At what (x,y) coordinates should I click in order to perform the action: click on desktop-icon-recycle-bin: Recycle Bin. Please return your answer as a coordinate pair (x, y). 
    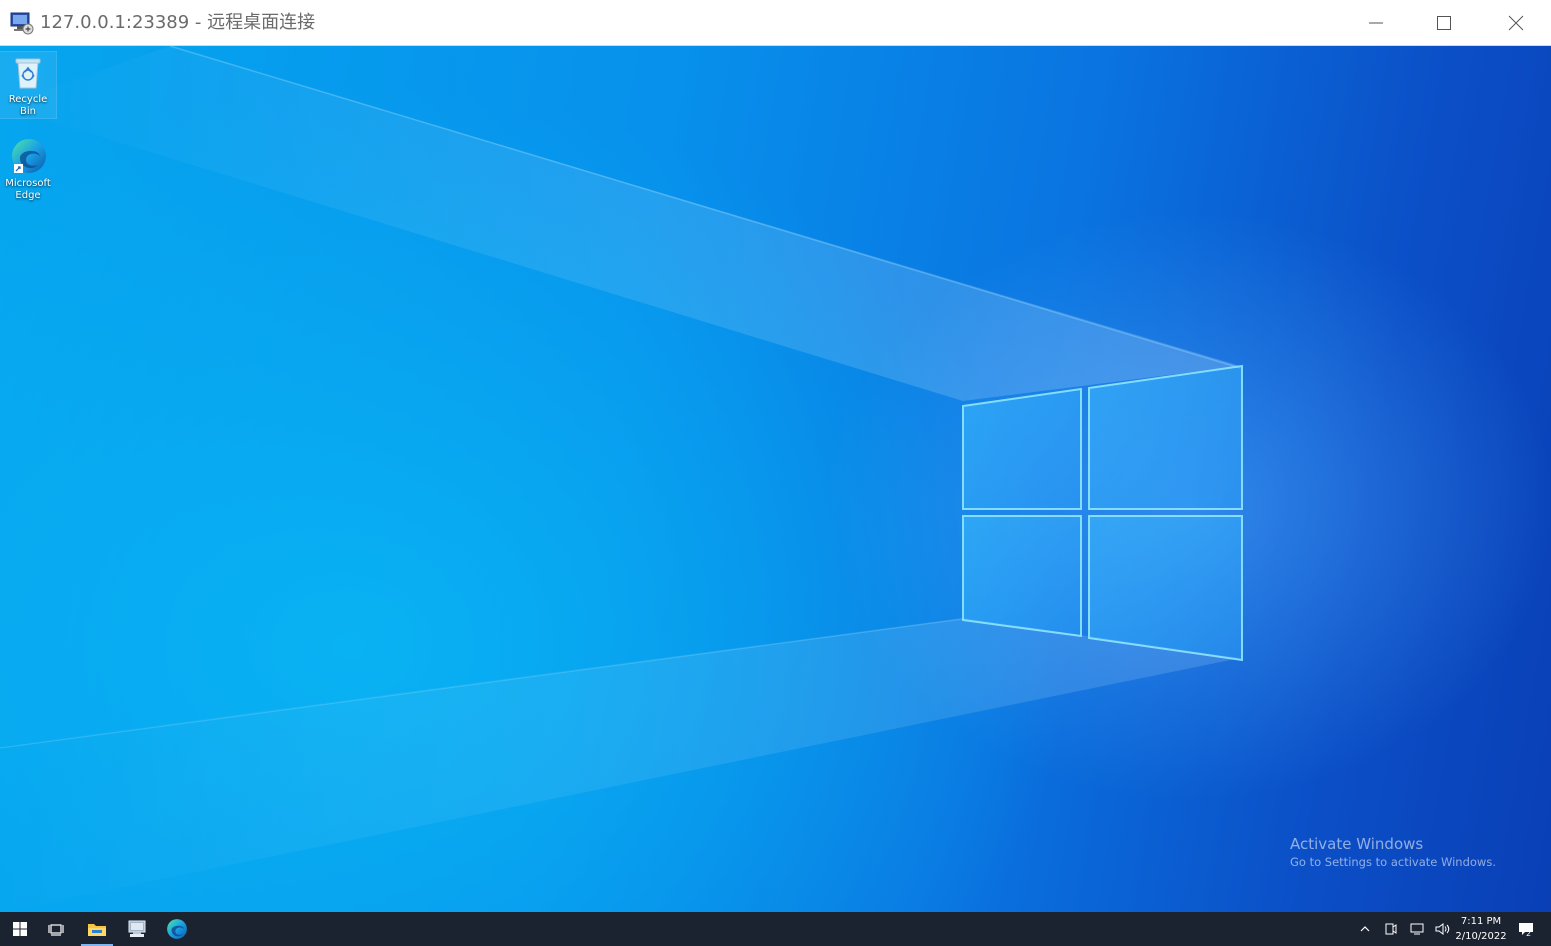
    Looking at the image, I should click on (28, 85).